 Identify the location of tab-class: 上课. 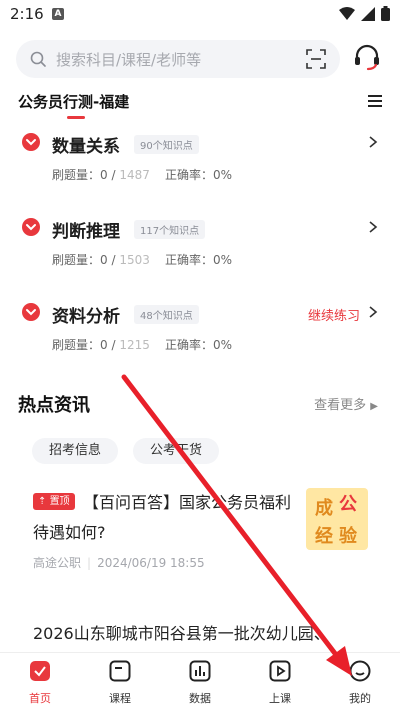
(280, 683).